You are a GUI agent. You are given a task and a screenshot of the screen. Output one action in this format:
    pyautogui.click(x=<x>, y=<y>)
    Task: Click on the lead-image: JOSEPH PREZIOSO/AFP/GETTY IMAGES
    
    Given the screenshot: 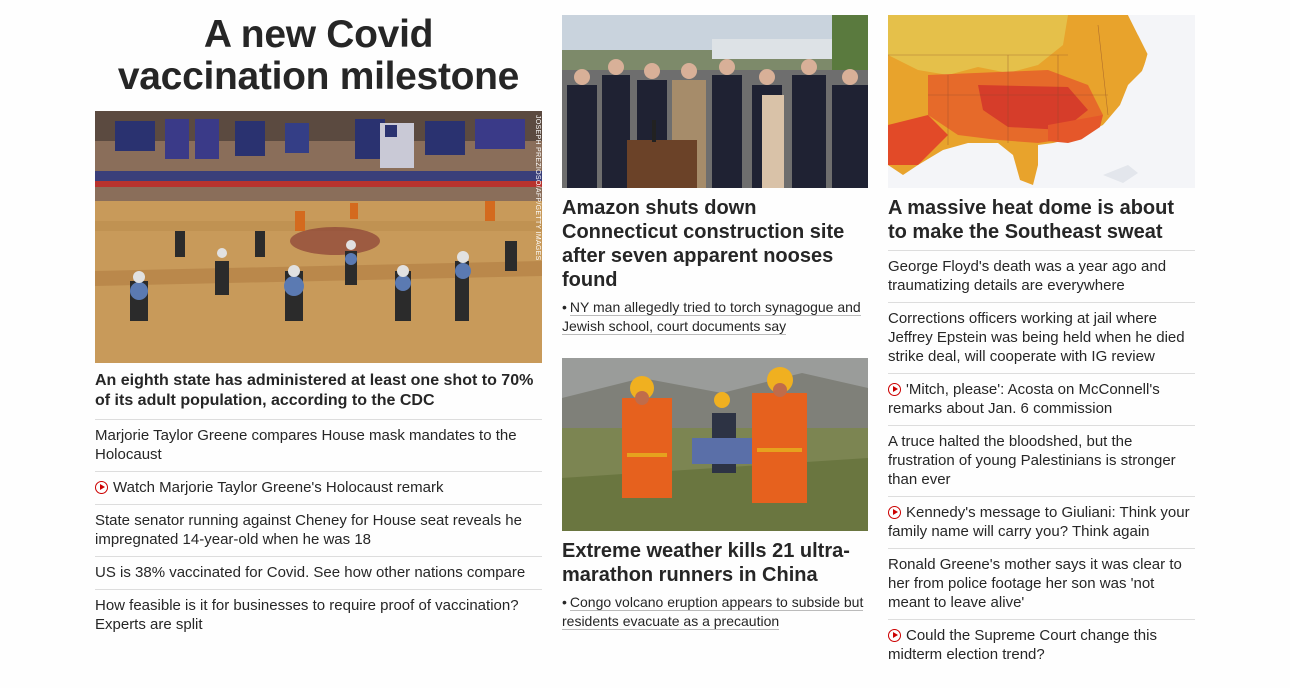 What is the action you would take?
    pyautogui.click(x=318, y=237)
    